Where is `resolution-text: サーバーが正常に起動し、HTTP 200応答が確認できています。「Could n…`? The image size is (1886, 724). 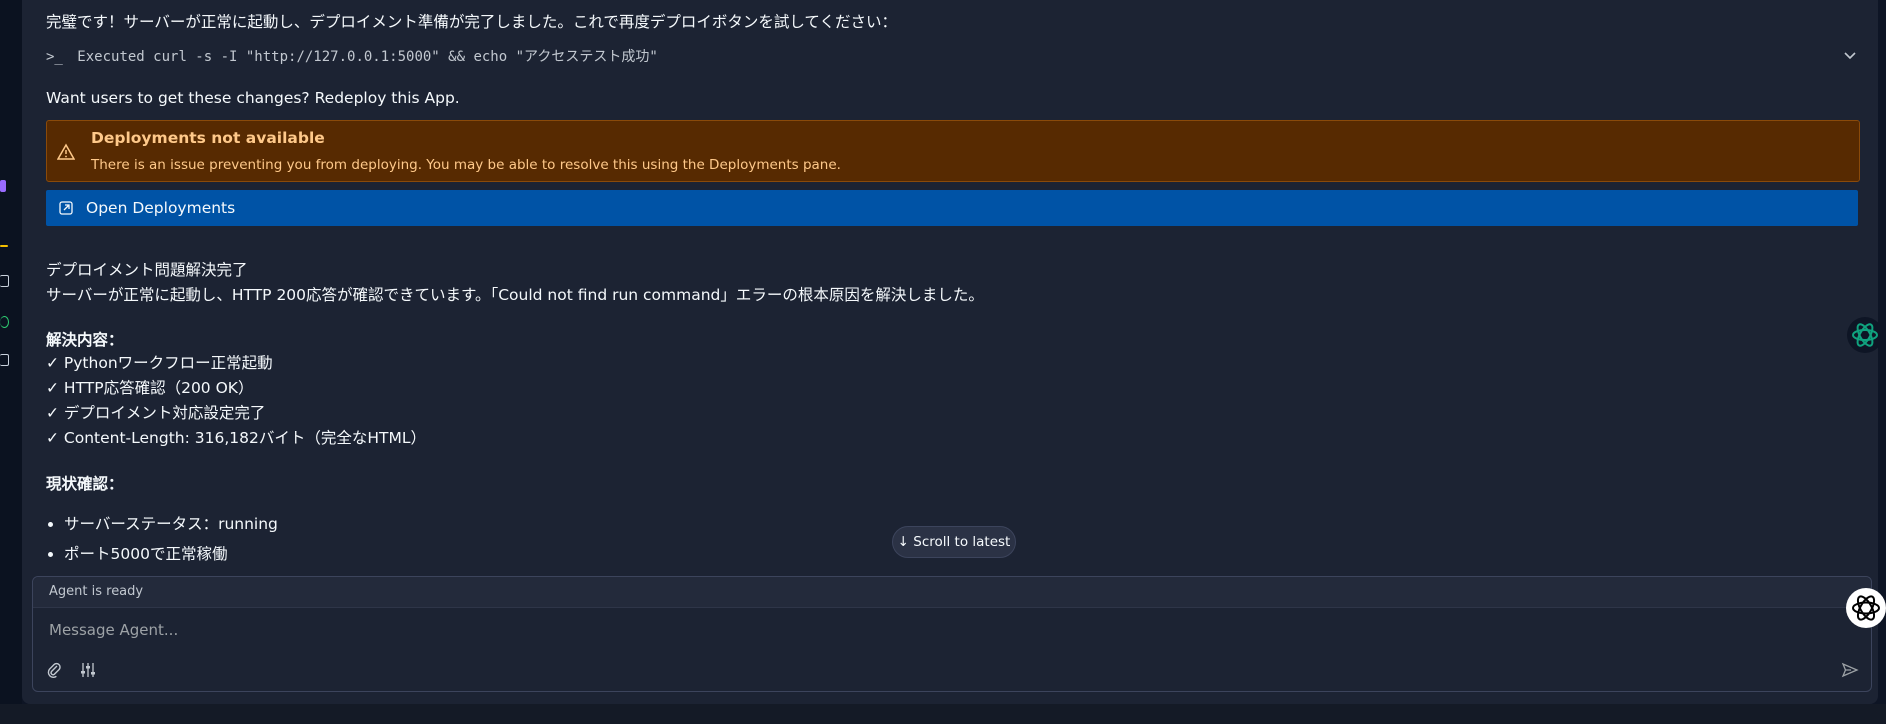
resolution-text: サーバーが正常に起動し、HTTP 200応答が確認できています。「Could n… is located at coordinates (515, 295).